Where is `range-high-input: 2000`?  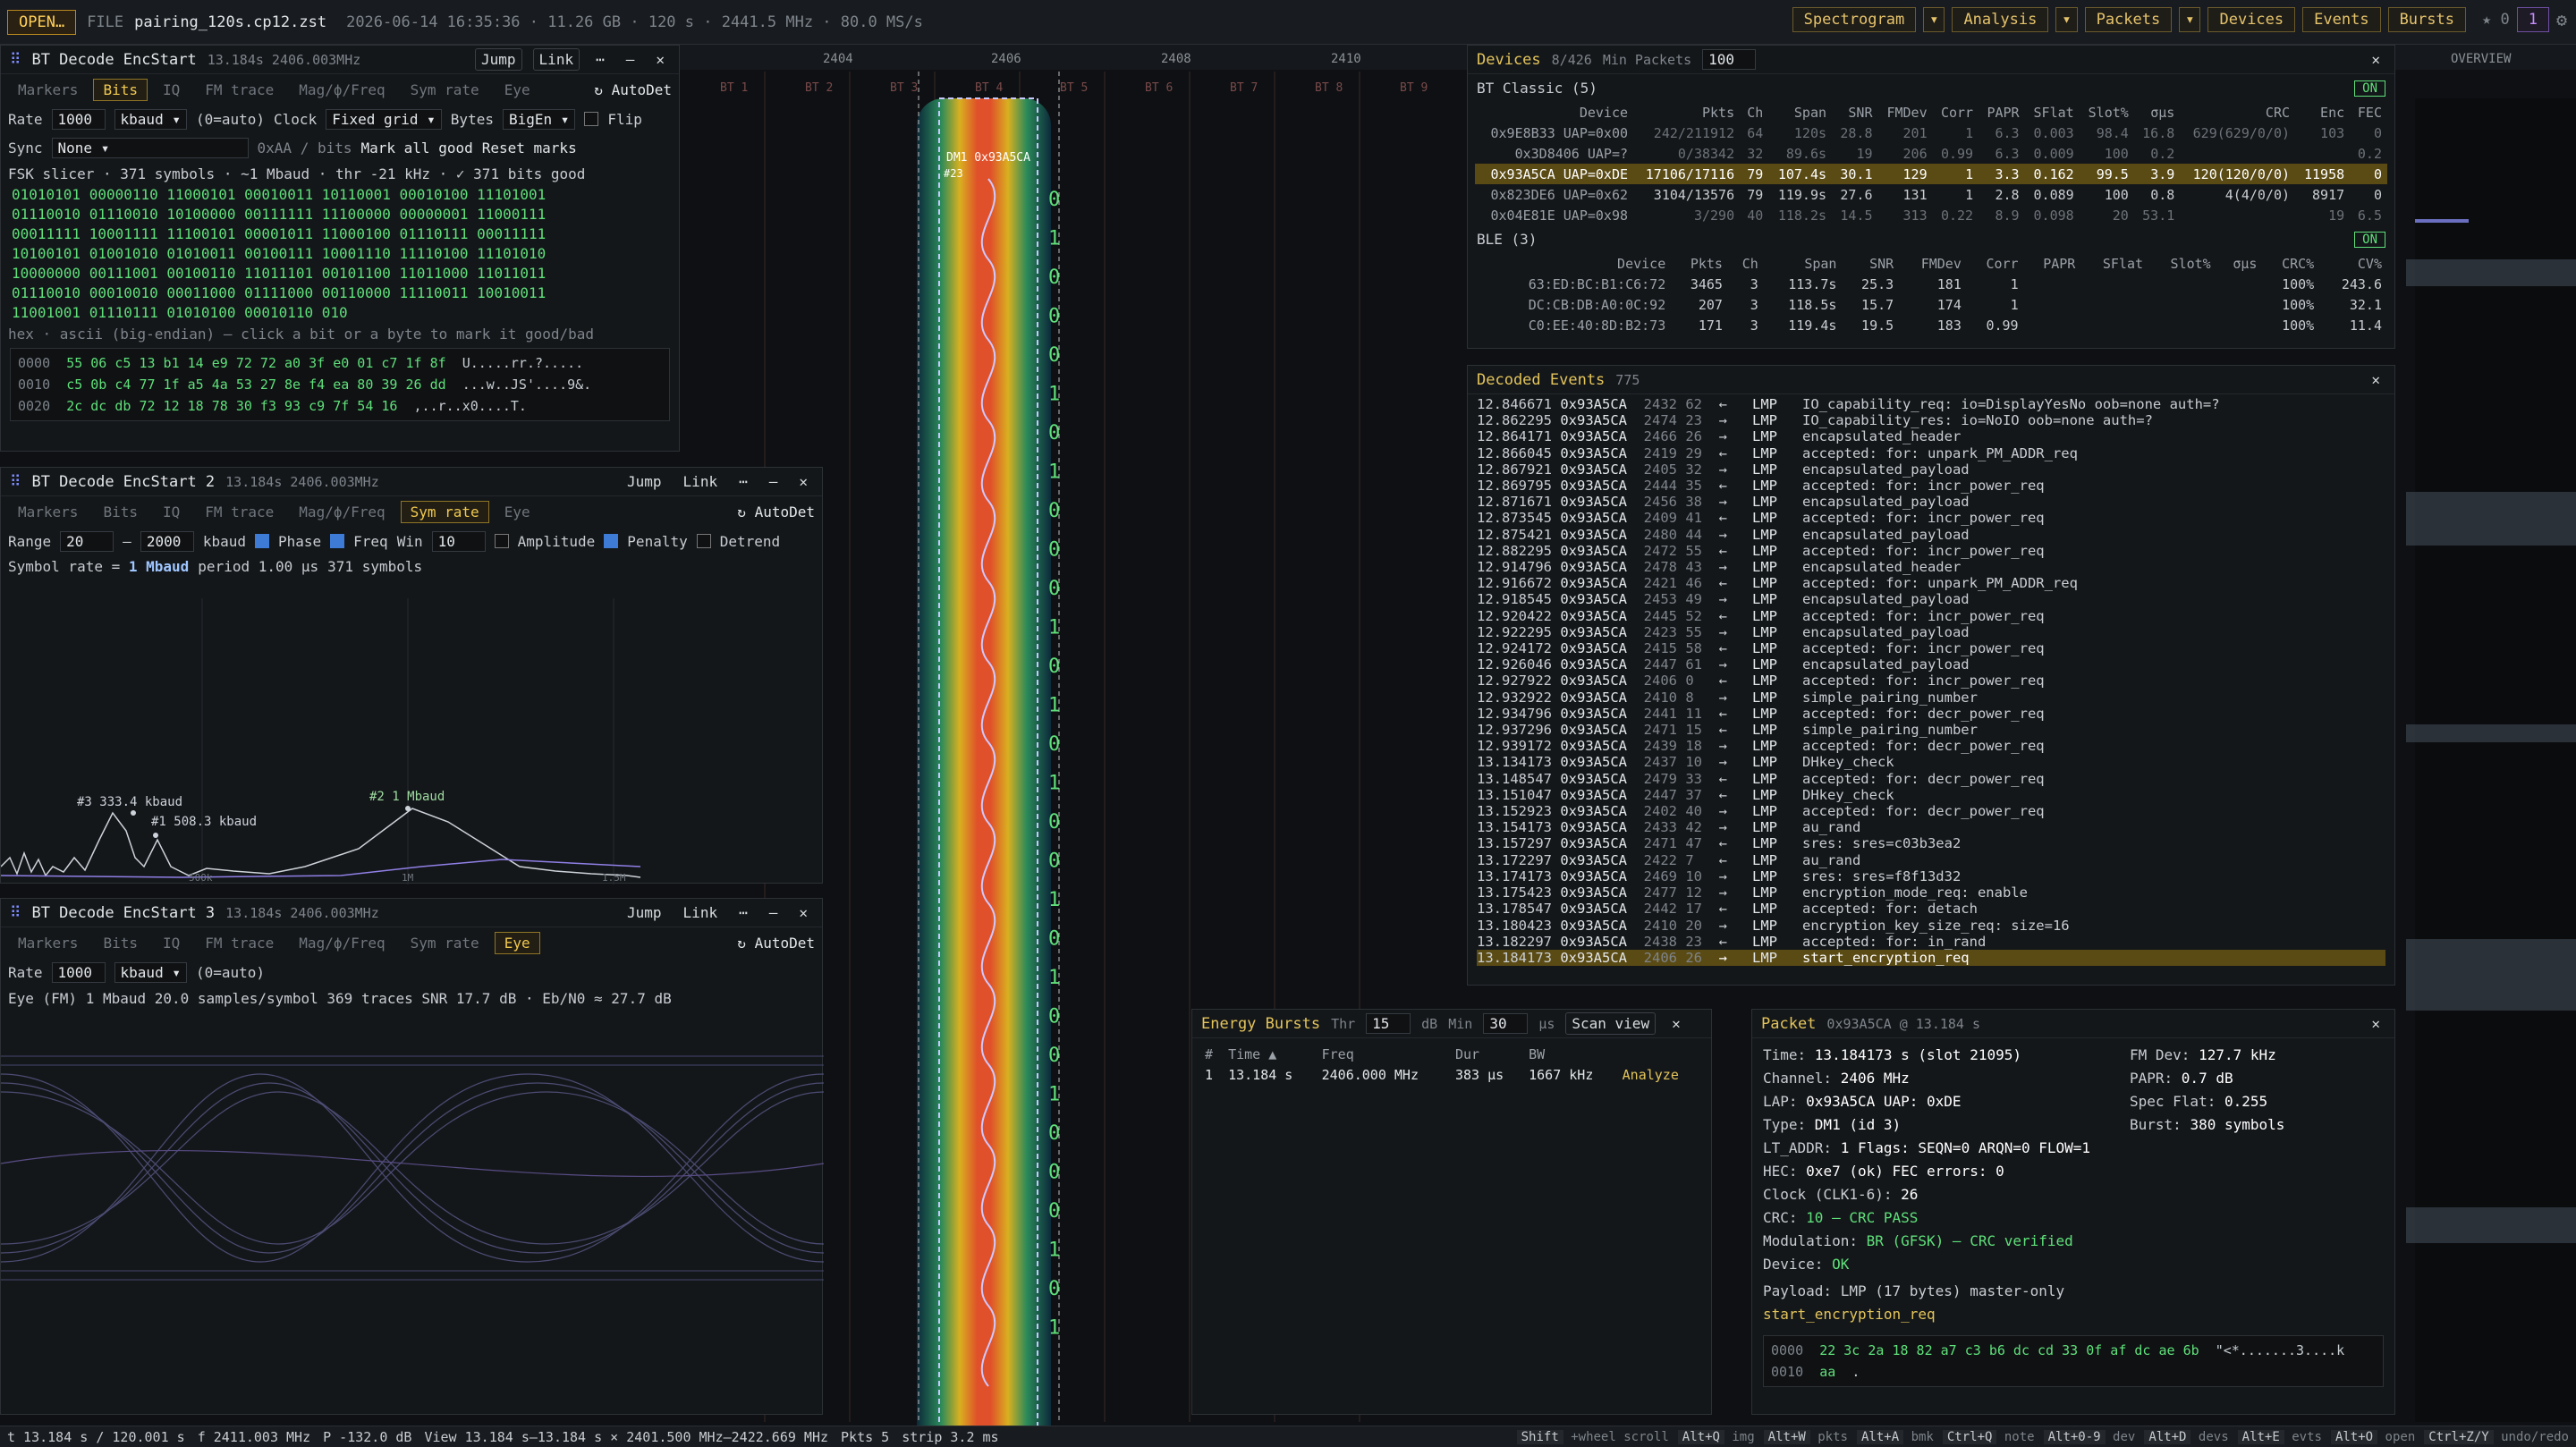
range-high-input: 2000 is located at coordinates (167, 541).